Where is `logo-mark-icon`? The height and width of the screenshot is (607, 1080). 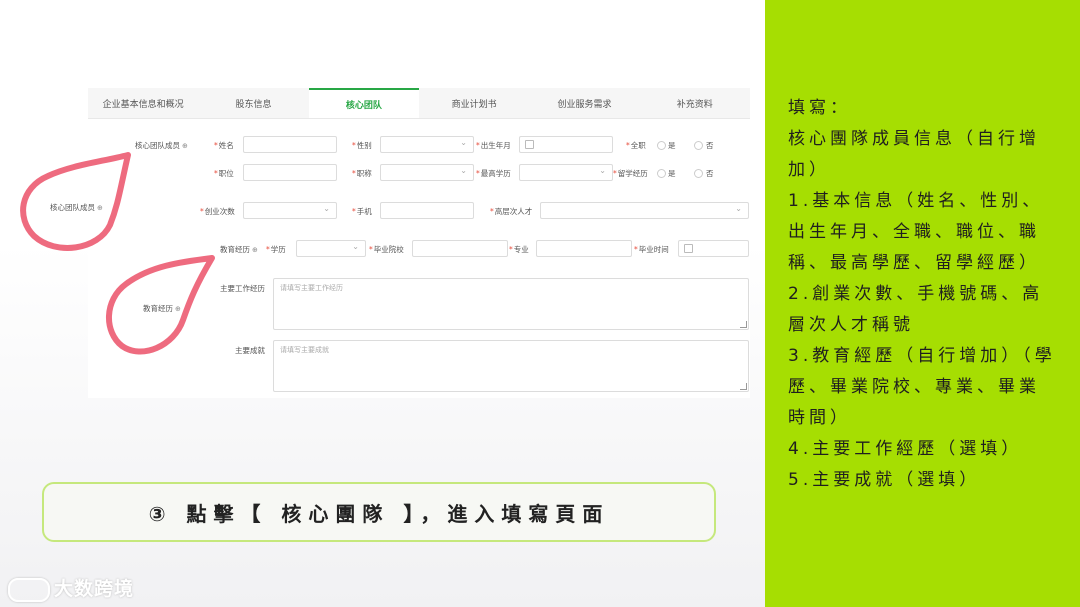
logo-mark-icon is located at coordinates (29, 589).